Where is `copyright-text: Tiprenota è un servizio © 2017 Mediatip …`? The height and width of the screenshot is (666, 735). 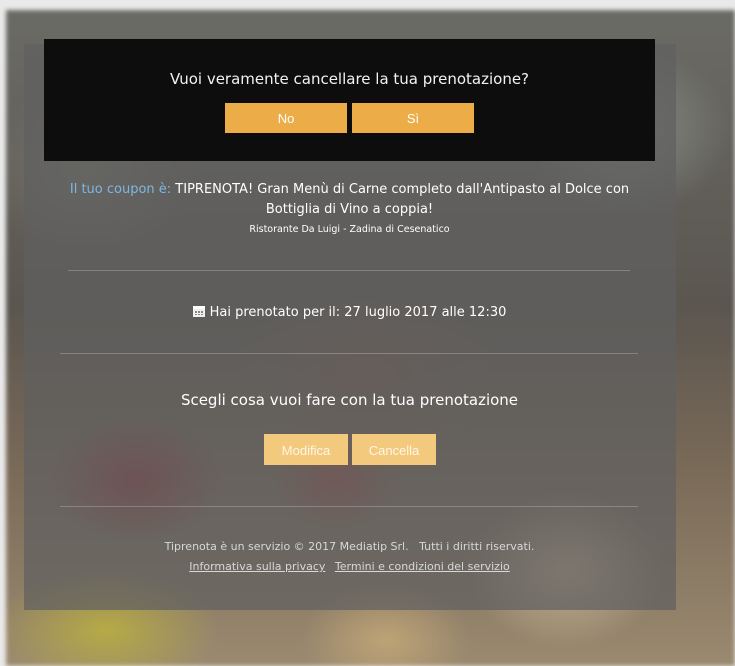 copyright-text: Tiprenota è un servizio © 2017 Mediatip … is located at coordinates (286, 546).